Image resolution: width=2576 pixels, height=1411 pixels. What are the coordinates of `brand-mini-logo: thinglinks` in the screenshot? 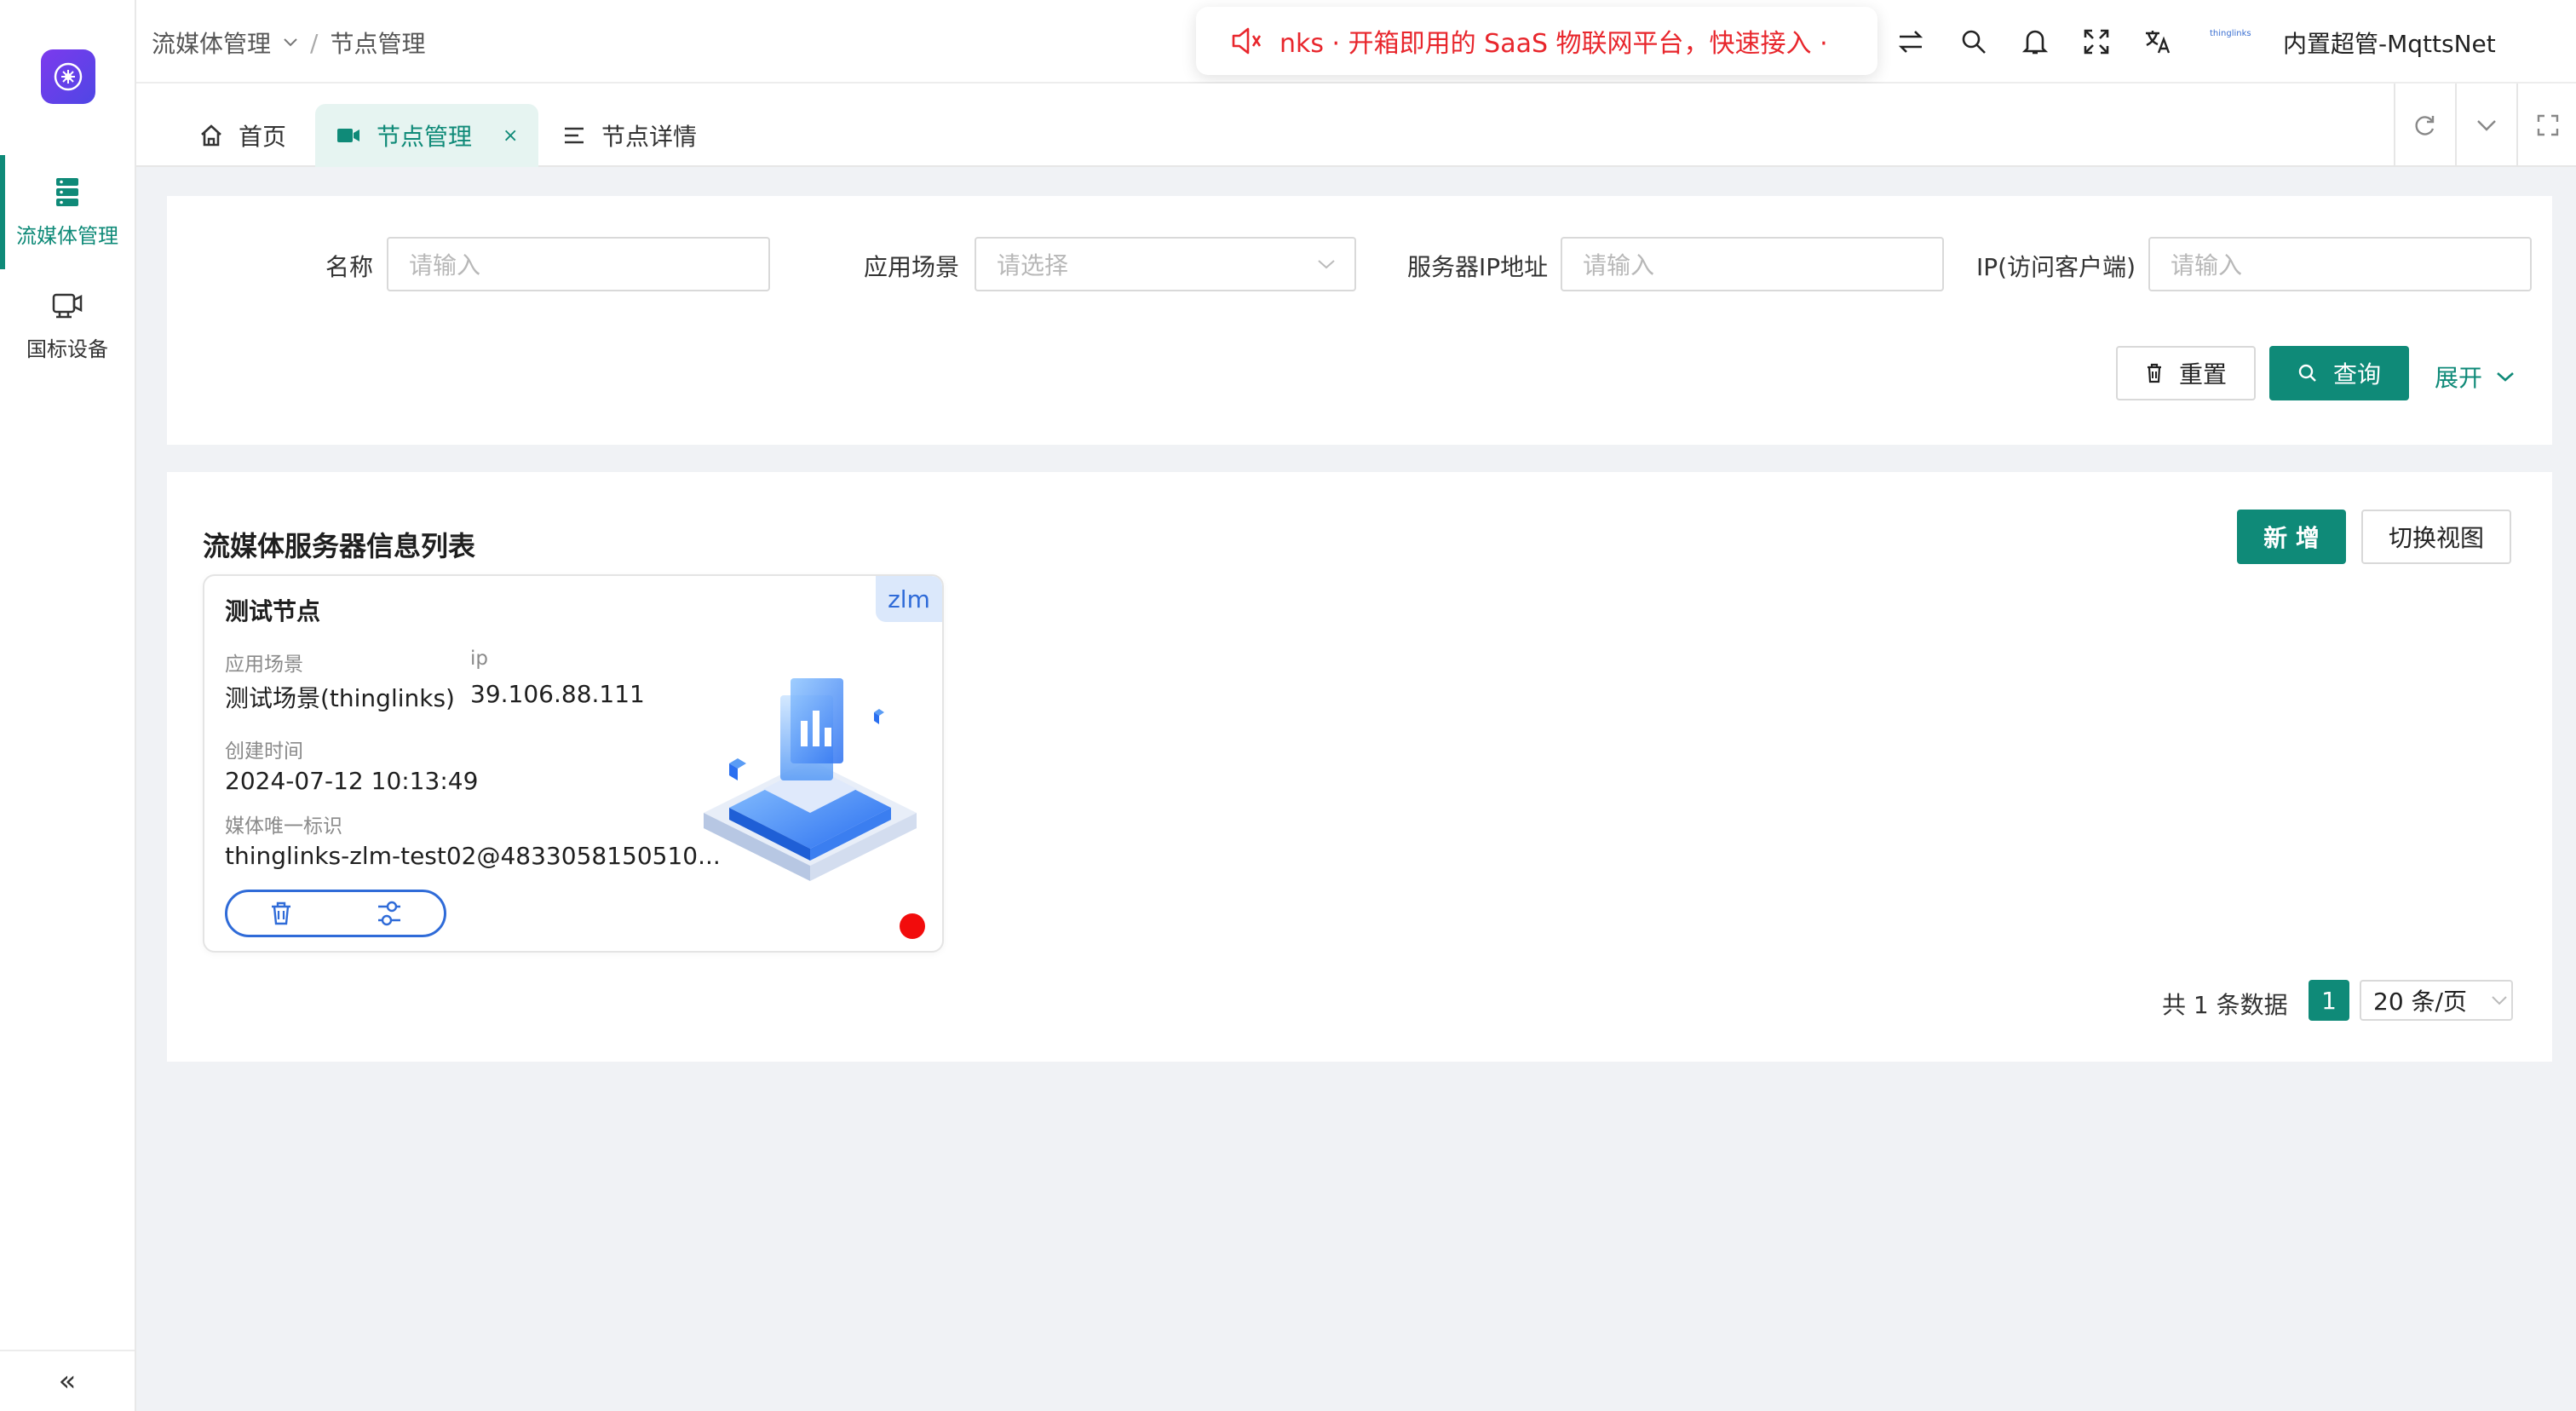 It's located at (2230, 33).